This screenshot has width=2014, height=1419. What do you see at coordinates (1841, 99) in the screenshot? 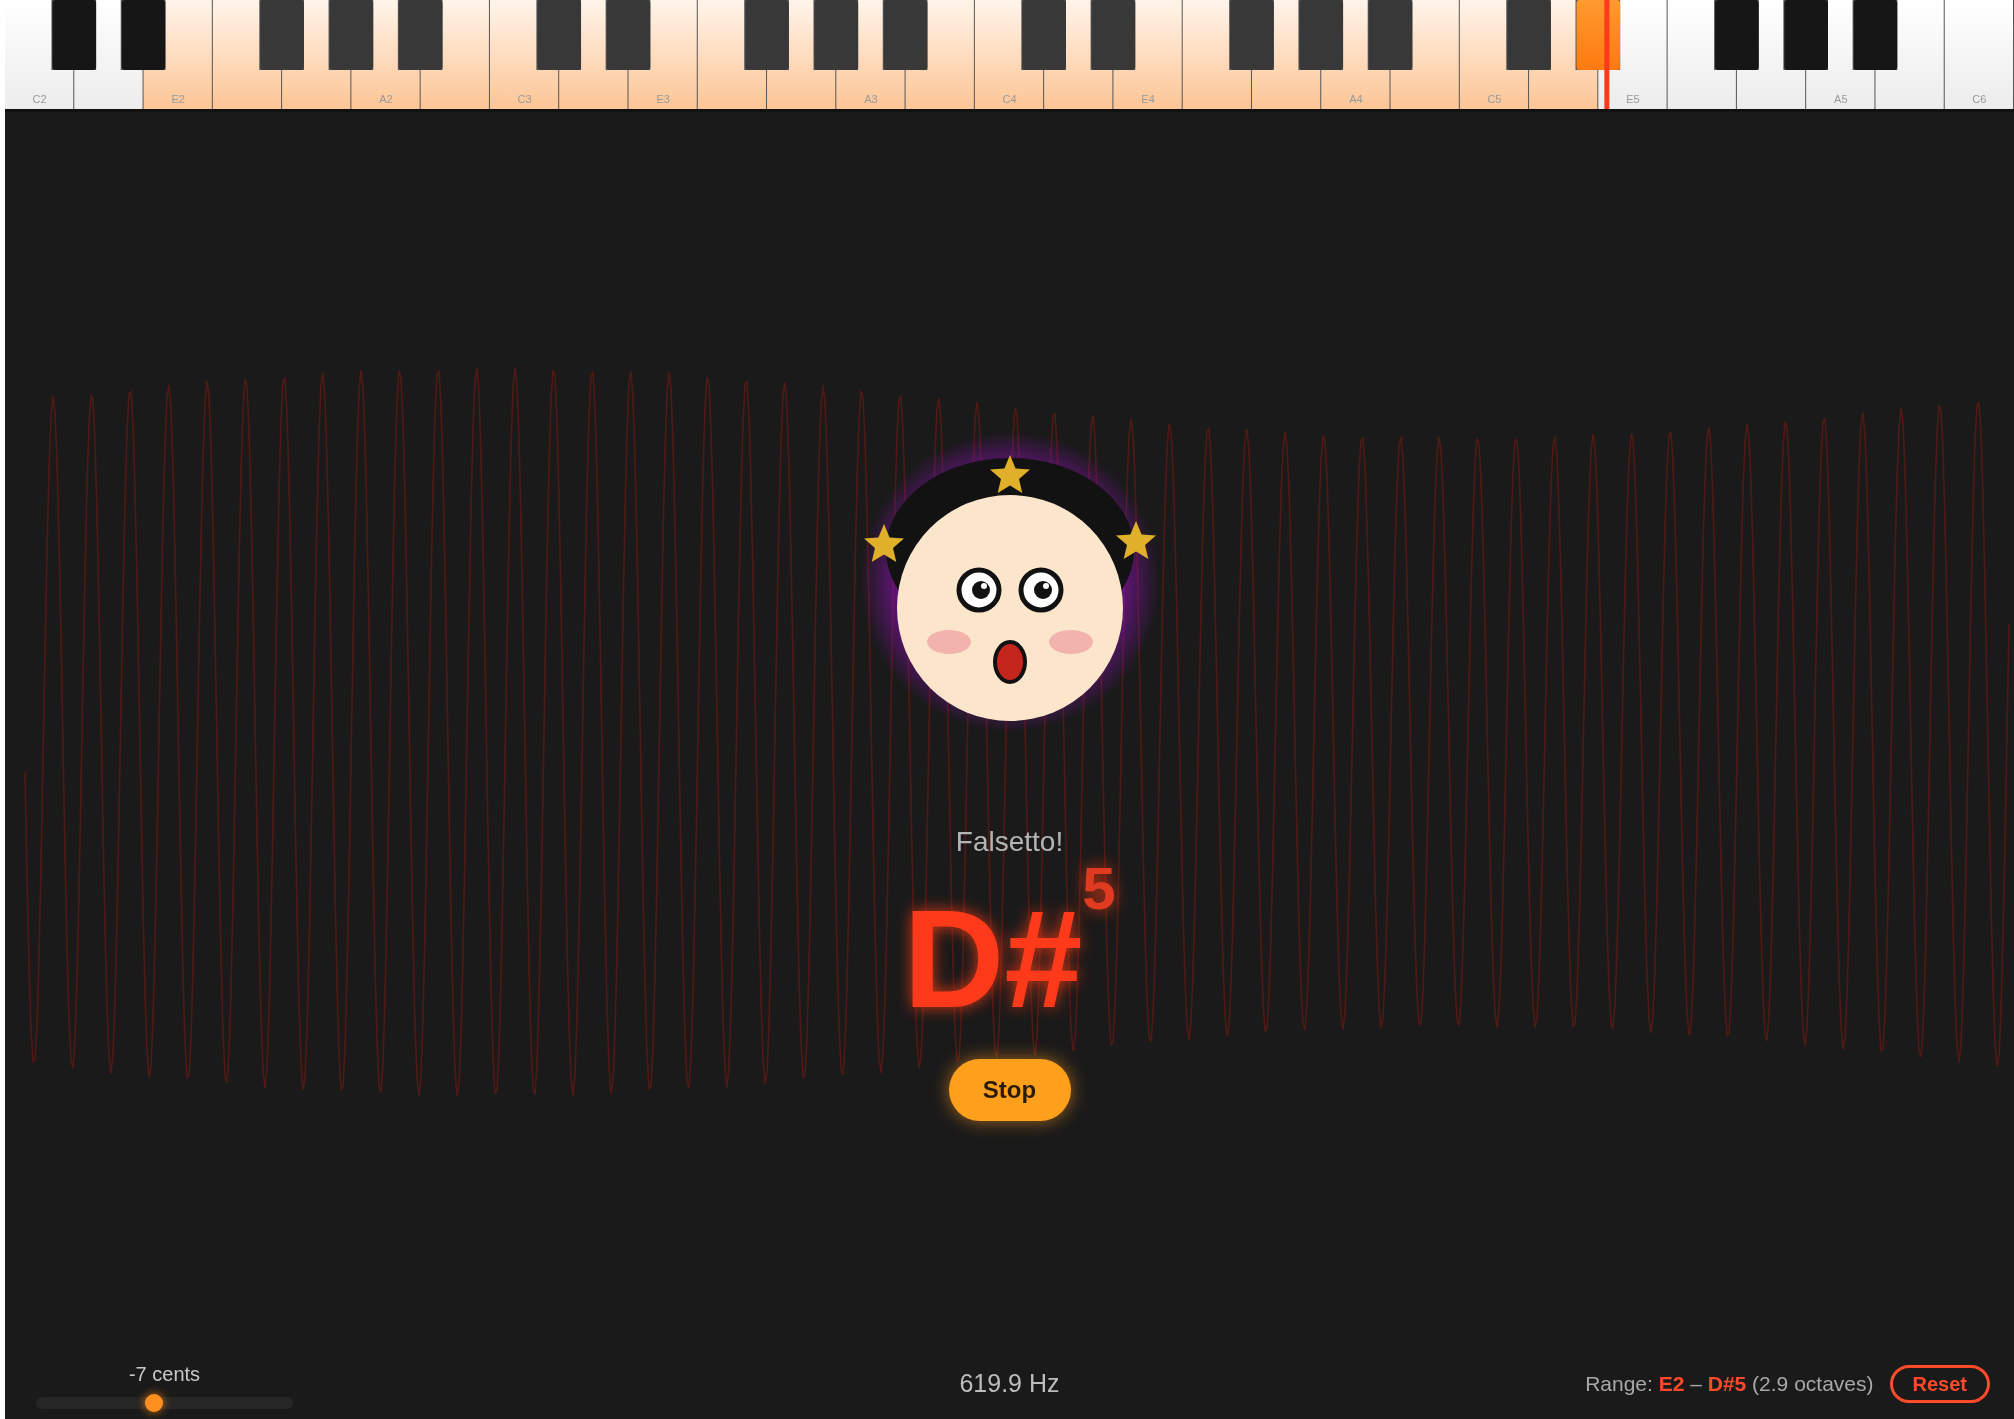
I see `key-label: A5` at bounding box center [1841, 99].